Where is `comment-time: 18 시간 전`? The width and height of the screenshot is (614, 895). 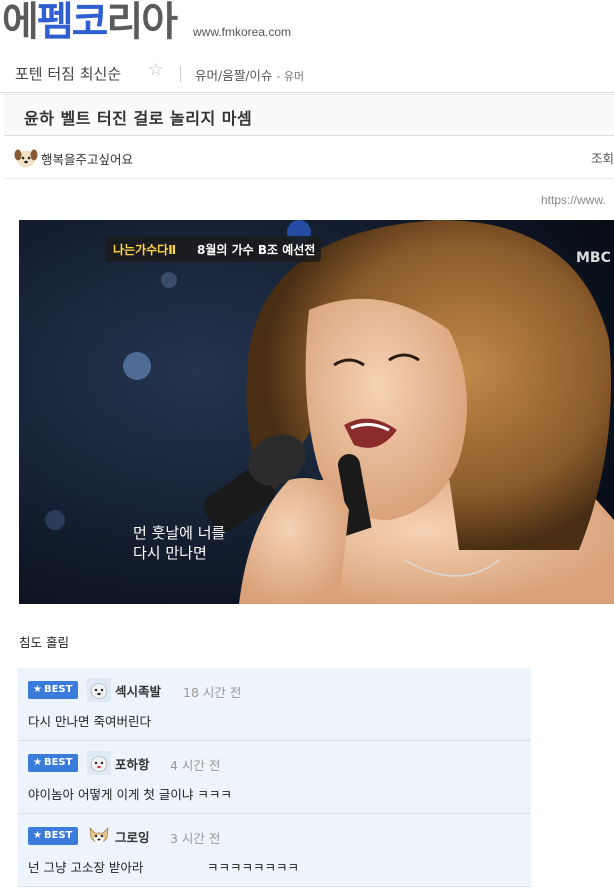
comment-time: 18 시간 전 is located at coordinates (212, 692).